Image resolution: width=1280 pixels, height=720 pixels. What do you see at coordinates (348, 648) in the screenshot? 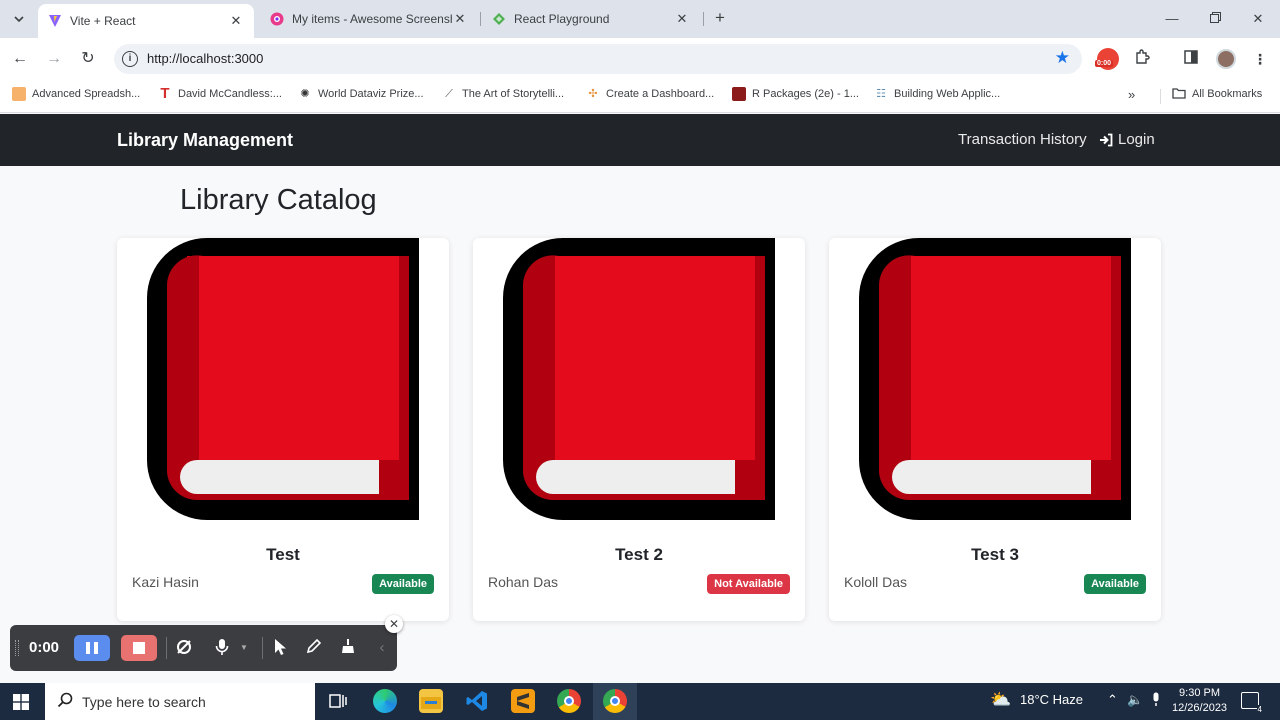
I see `eraser-broom-icon` at bounding box center [348, 648].